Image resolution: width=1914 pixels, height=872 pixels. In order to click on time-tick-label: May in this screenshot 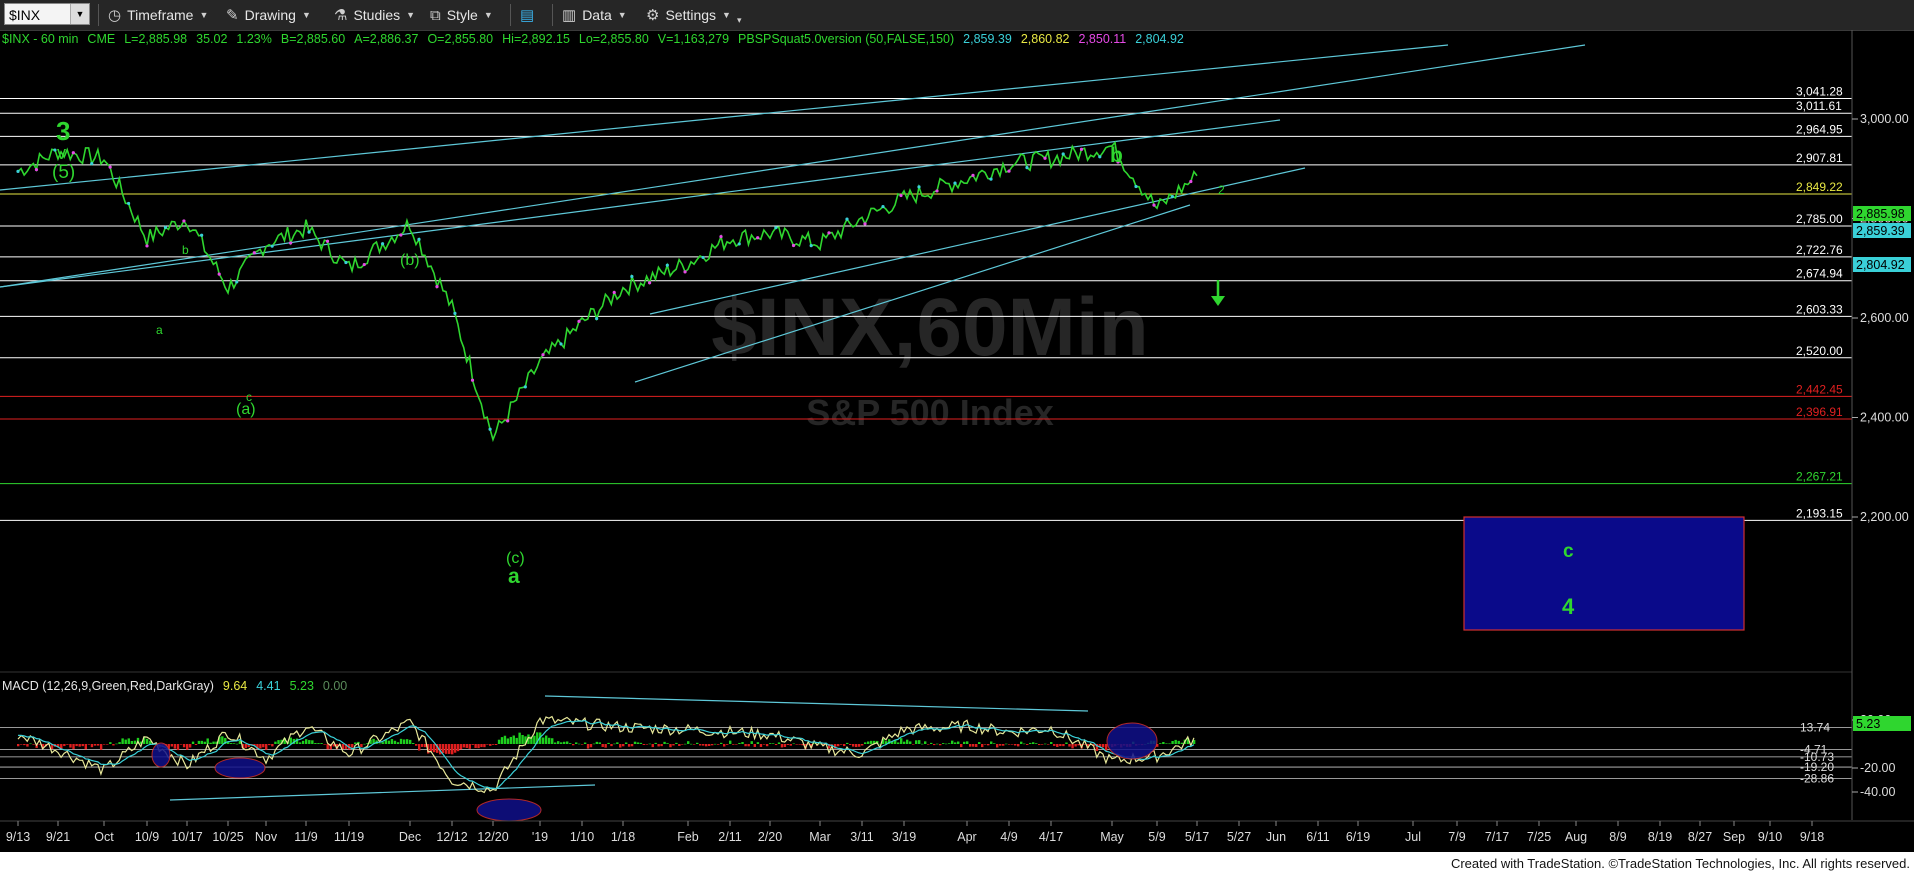, I will do `click(1112, 837)`.